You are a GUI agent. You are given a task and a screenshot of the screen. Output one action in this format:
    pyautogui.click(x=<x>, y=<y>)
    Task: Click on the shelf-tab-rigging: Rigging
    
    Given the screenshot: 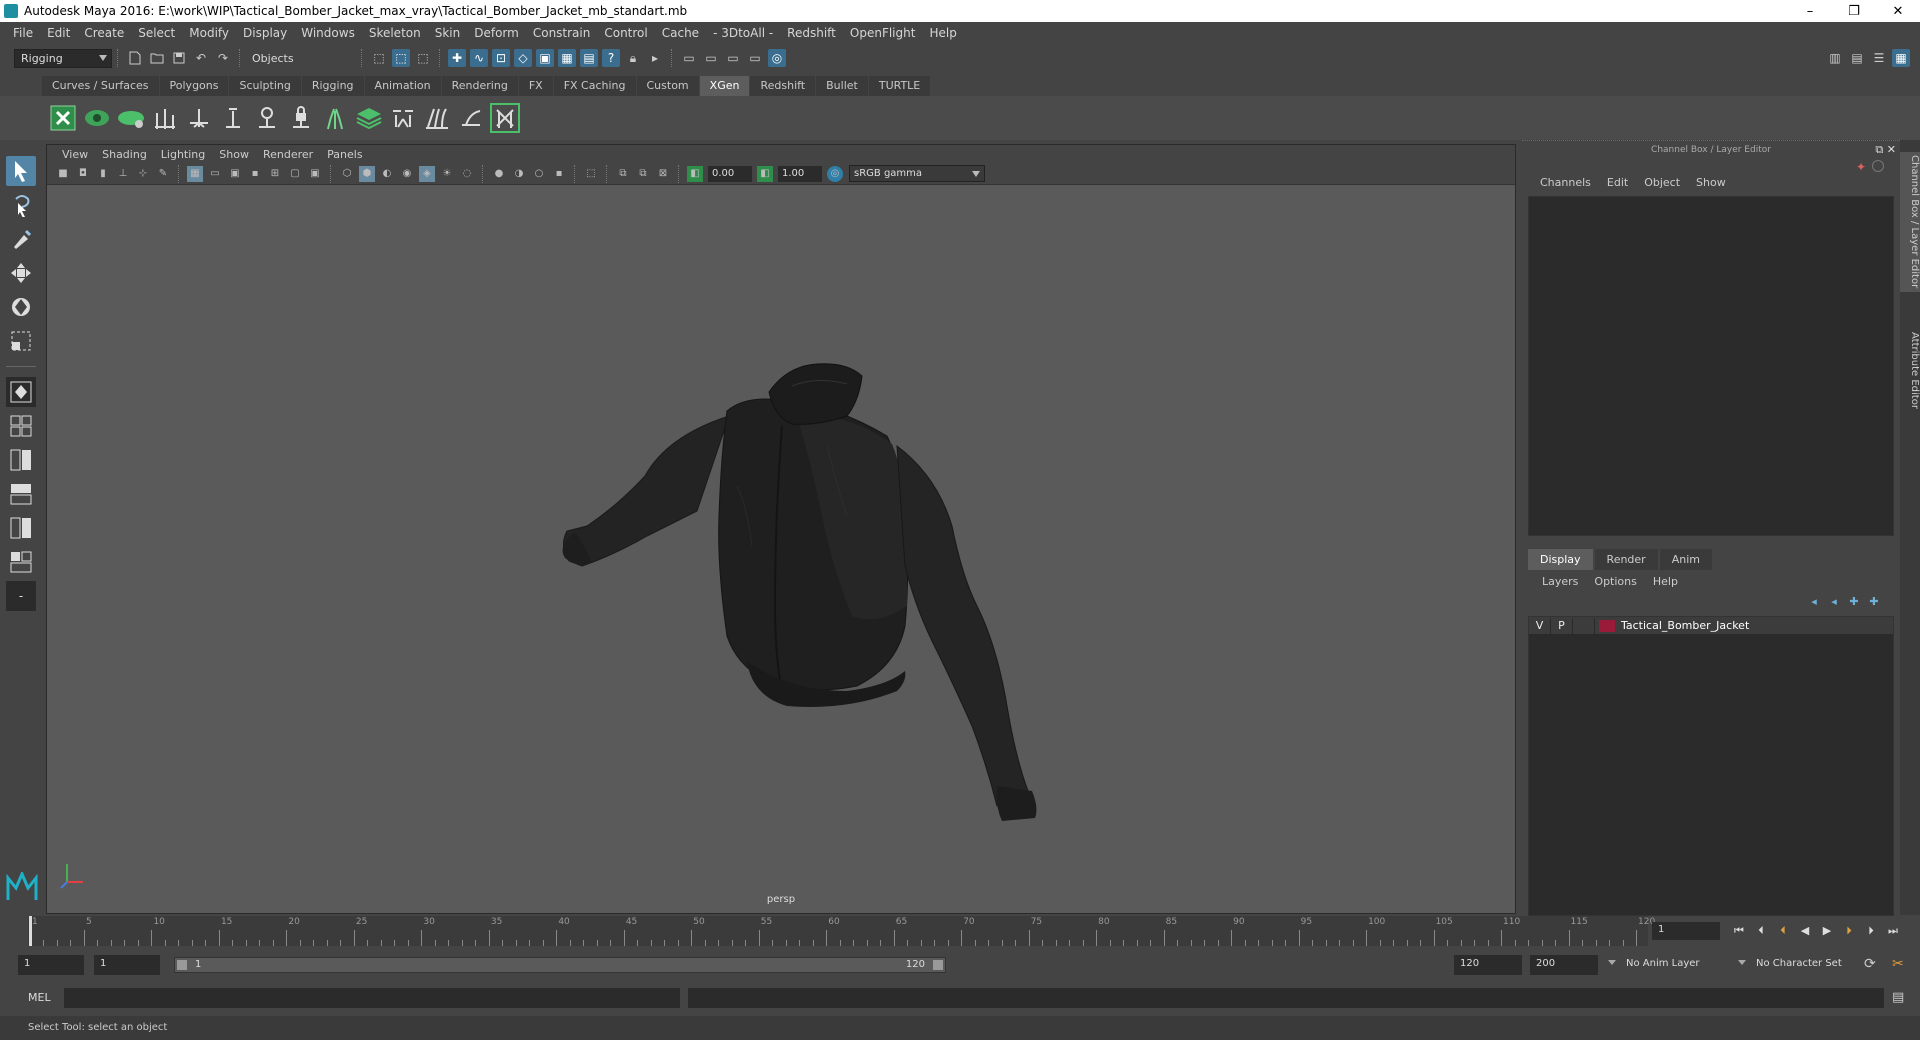 What is the action you would take?
    pyautogui.click(x=332, y=86)
    